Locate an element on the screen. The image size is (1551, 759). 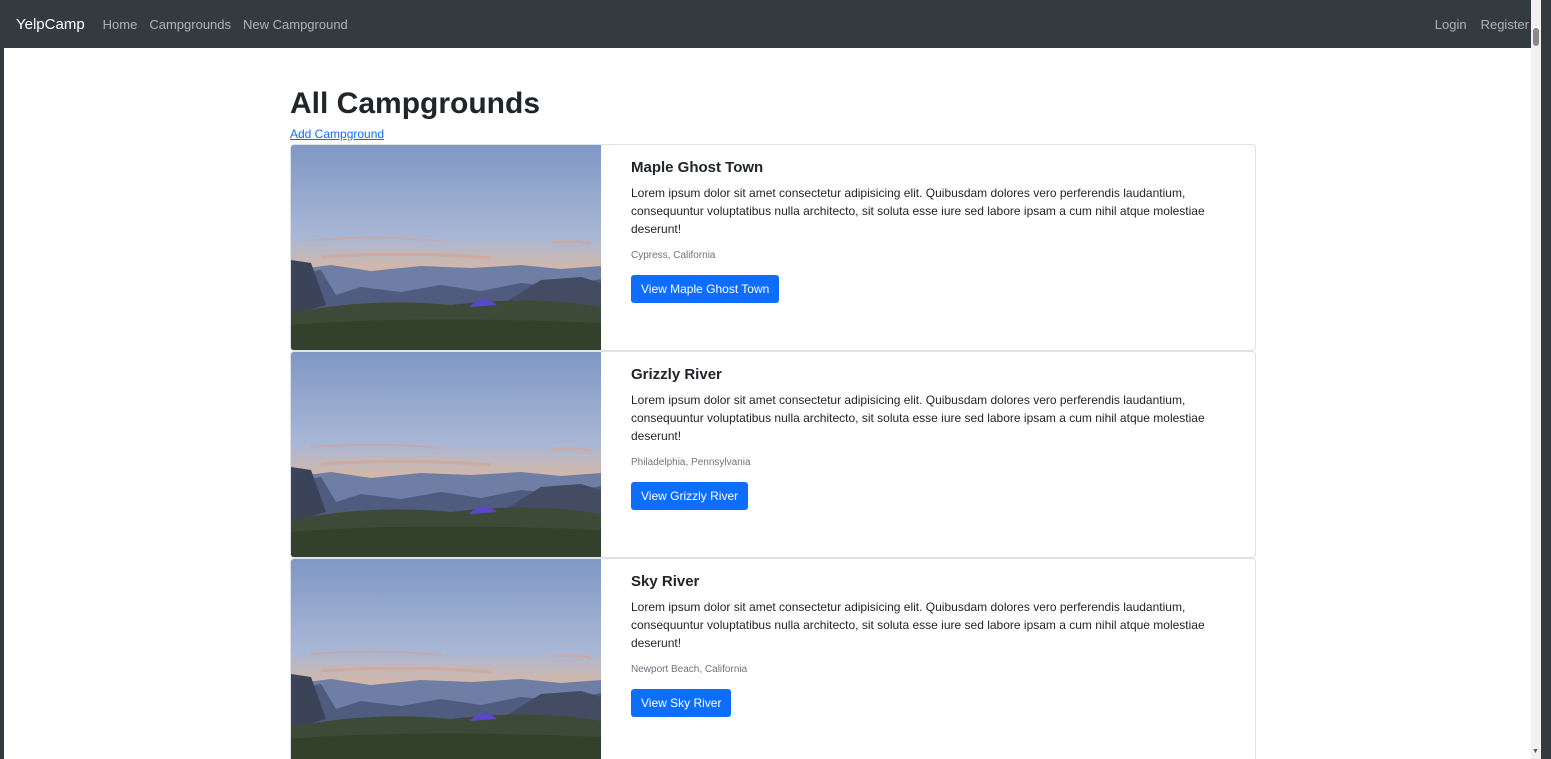
view-campground-button: View Sky River is located at coordinates (681, 703).